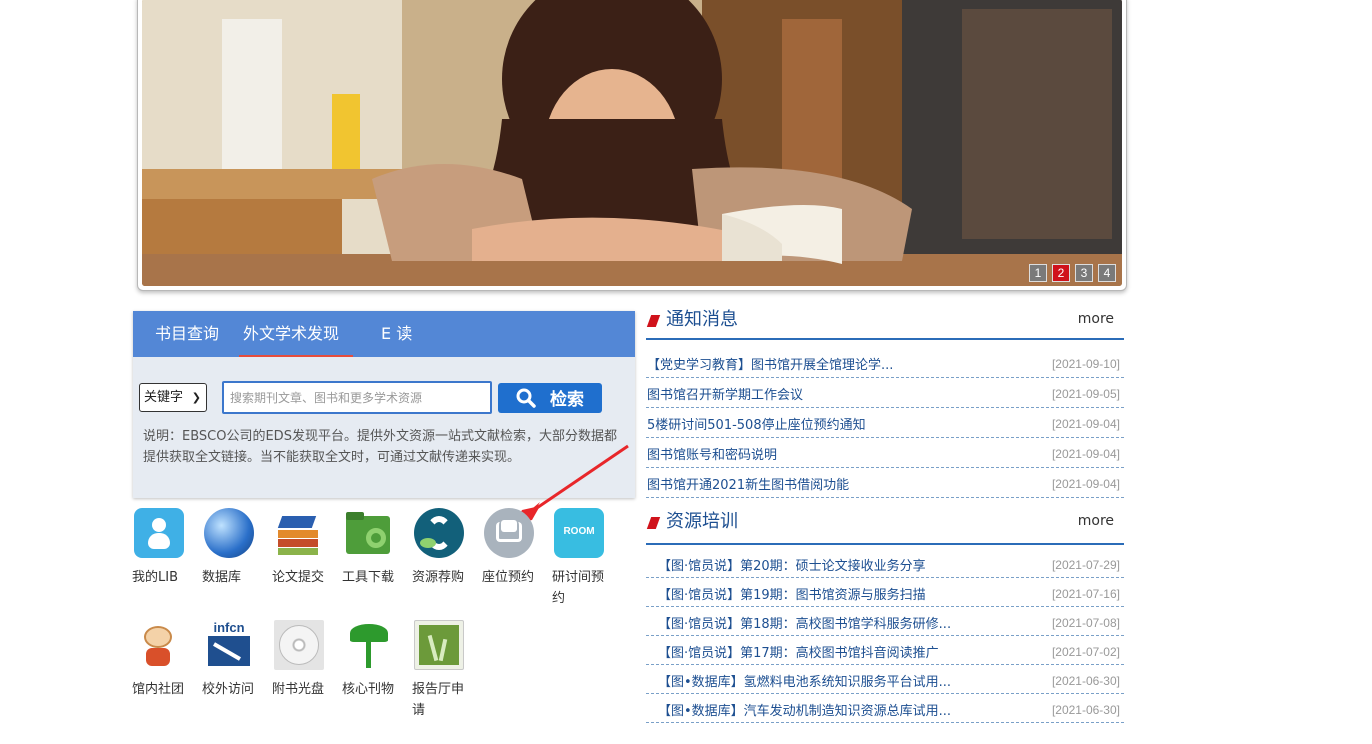 The width and height of the screenshot is (1372, 744). I want to click on list-item-date: [2021-09-10], so click(1085, 364).